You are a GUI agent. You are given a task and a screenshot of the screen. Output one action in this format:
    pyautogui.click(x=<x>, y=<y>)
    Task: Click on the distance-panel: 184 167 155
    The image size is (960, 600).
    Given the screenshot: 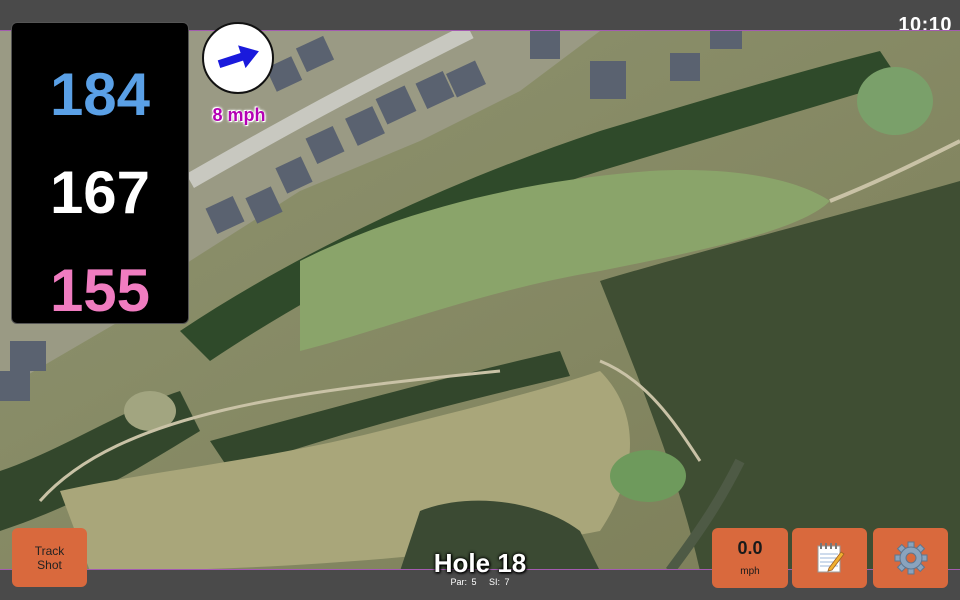 What is the action you would take?
    pyautogui.click(x=100, y=173)
    